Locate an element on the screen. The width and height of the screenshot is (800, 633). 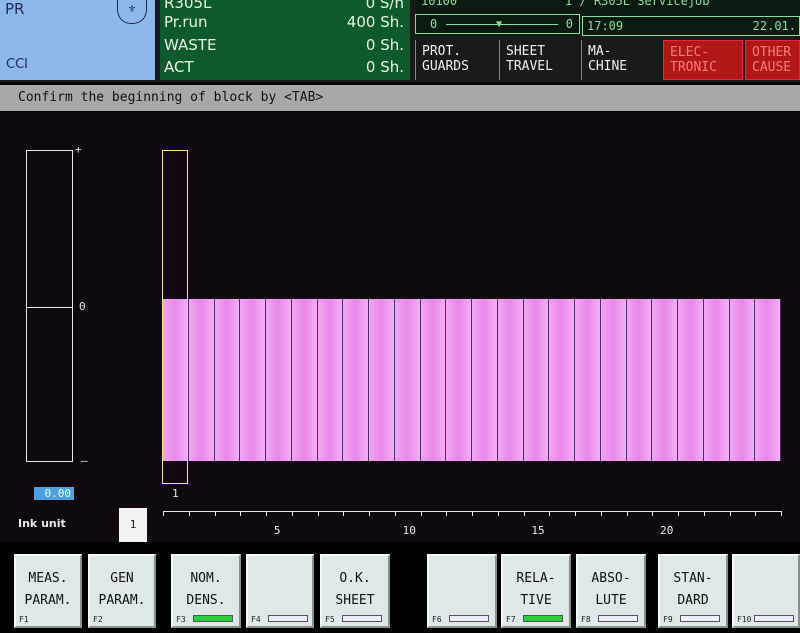
electronic-fault-button: ELEC- TRONIC is located at coordinates (703, 60).